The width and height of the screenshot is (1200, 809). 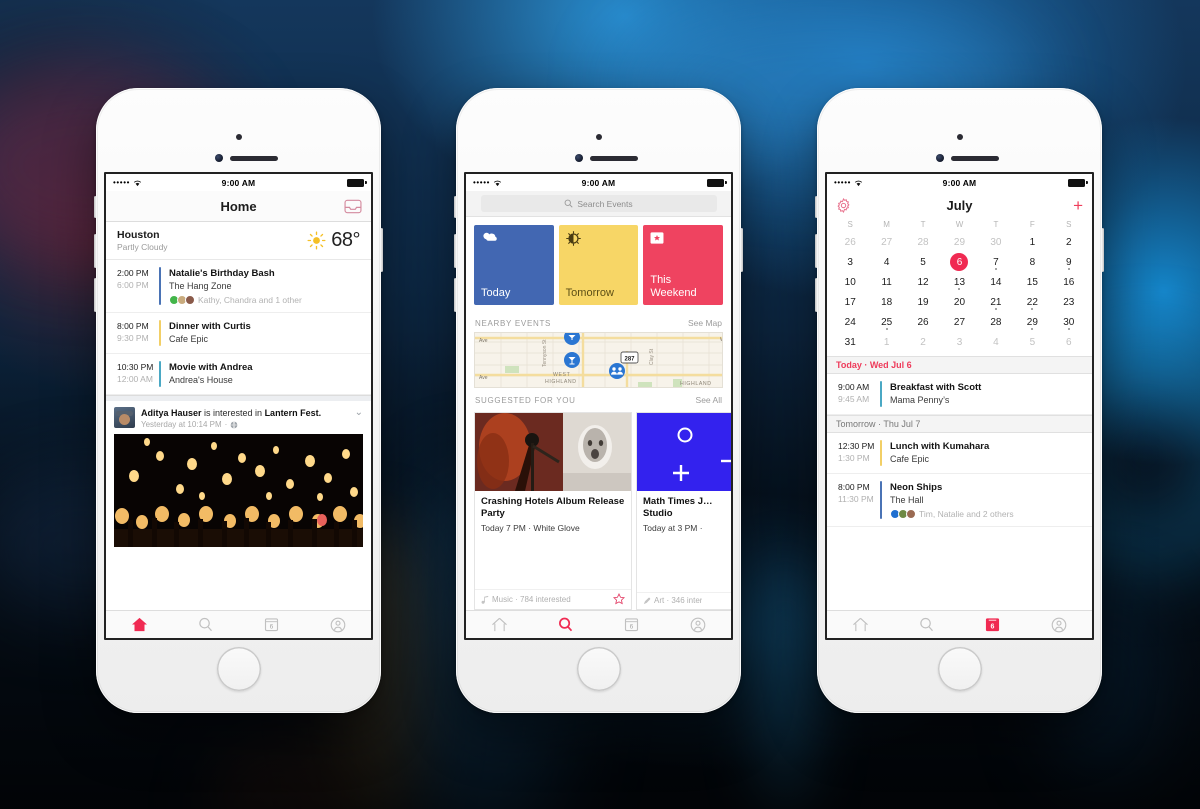 What do you see at coordinates (357, 412) in the screenshot?
I see `chevron-down-icon: ⌄` at bounding box center [357, 412].